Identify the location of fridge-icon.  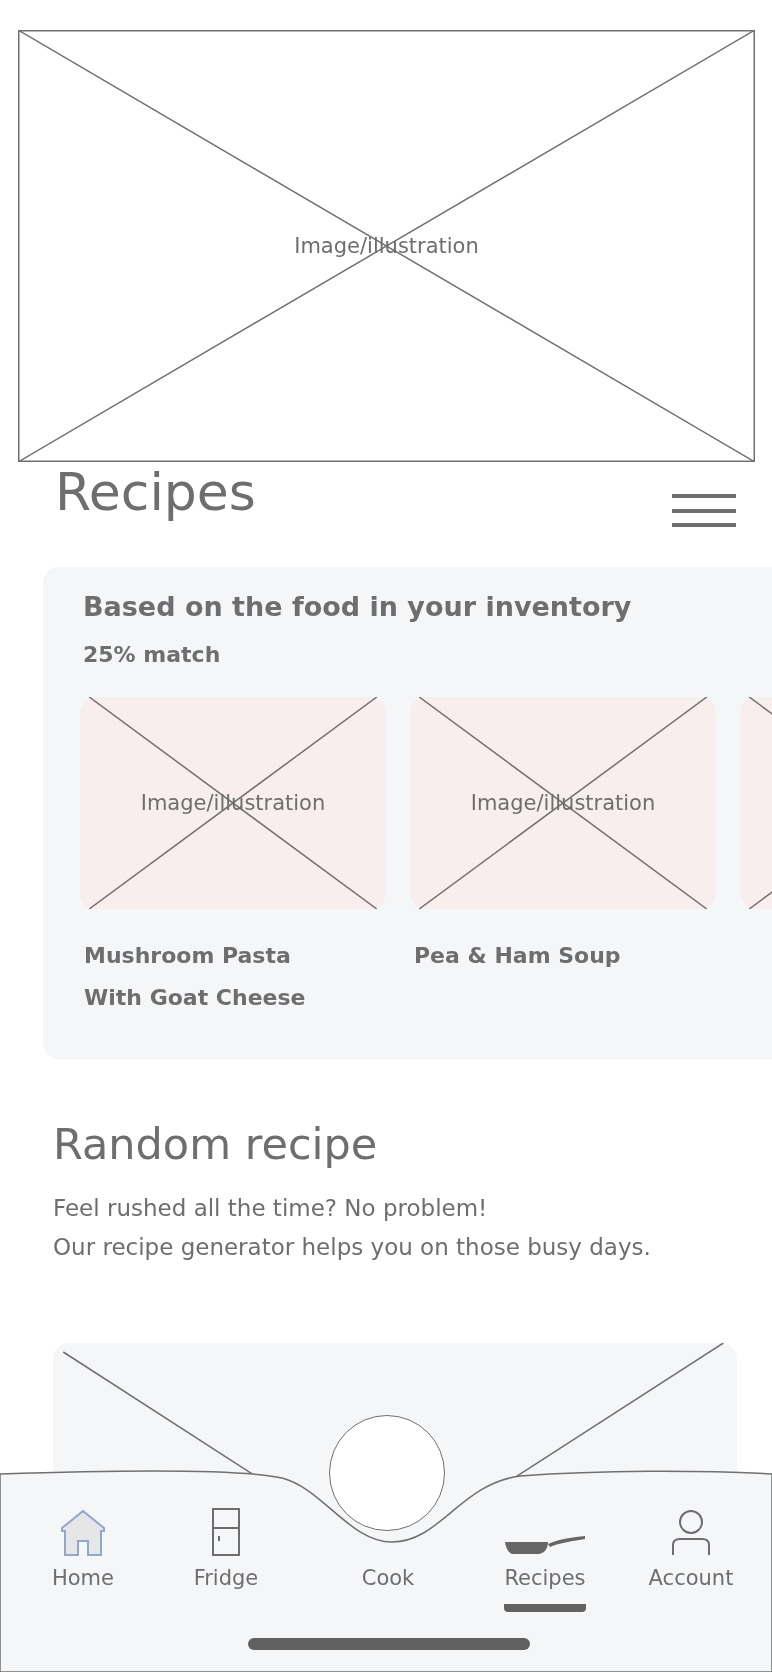
(226, 1532).